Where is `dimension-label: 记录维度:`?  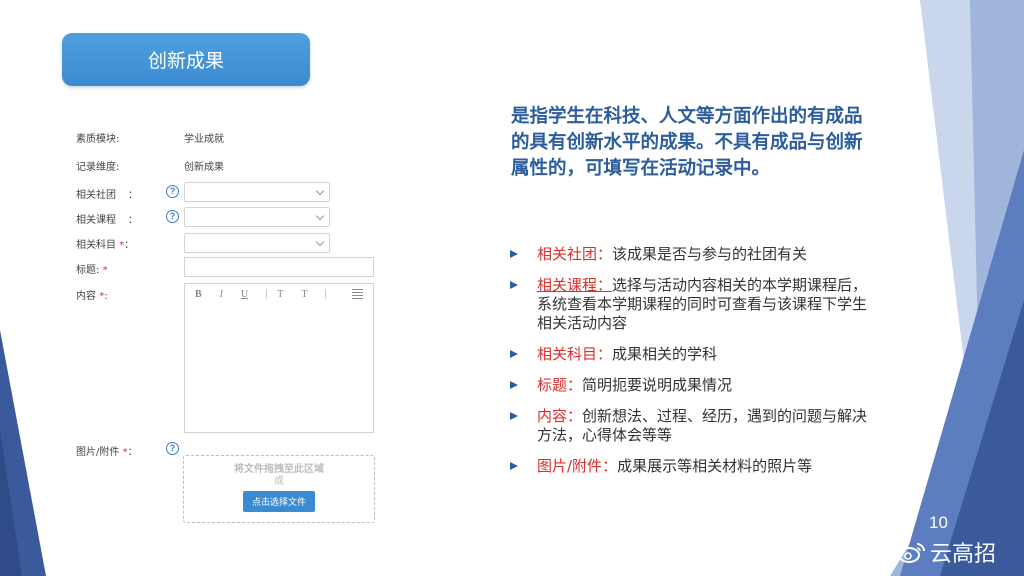 dimension-label: 记录维度: is located at coordinates (98, 167).